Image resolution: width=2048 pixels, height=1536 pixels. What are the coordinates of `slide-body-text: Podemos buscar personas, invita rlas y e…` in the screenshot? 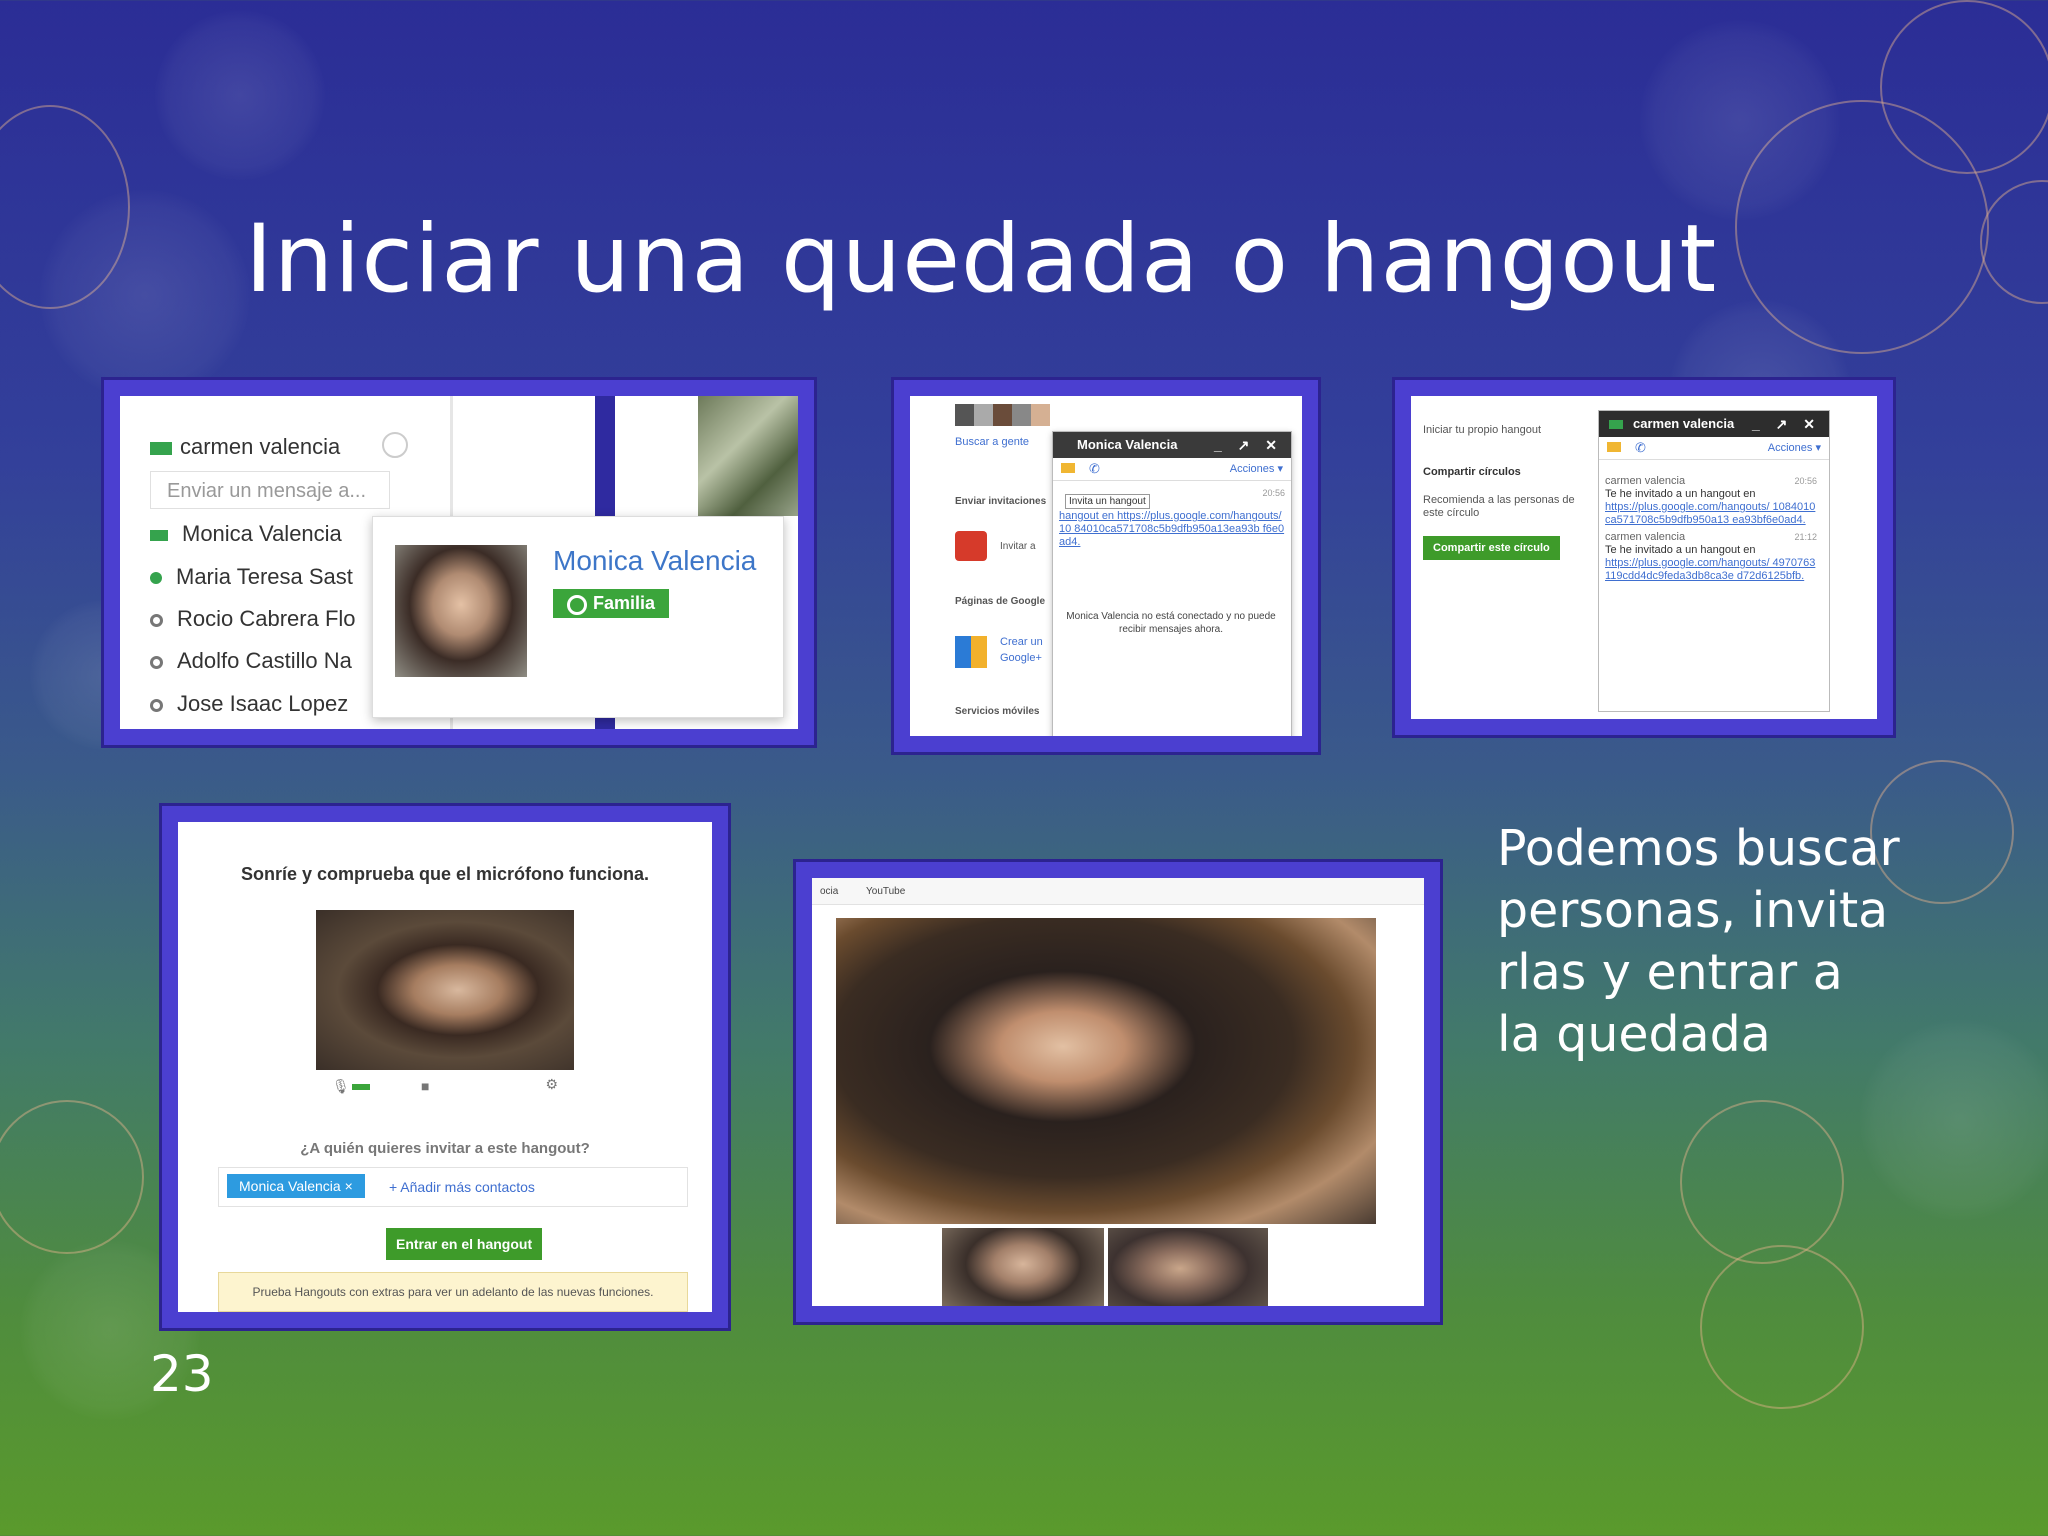 It's located at (1698, 941).